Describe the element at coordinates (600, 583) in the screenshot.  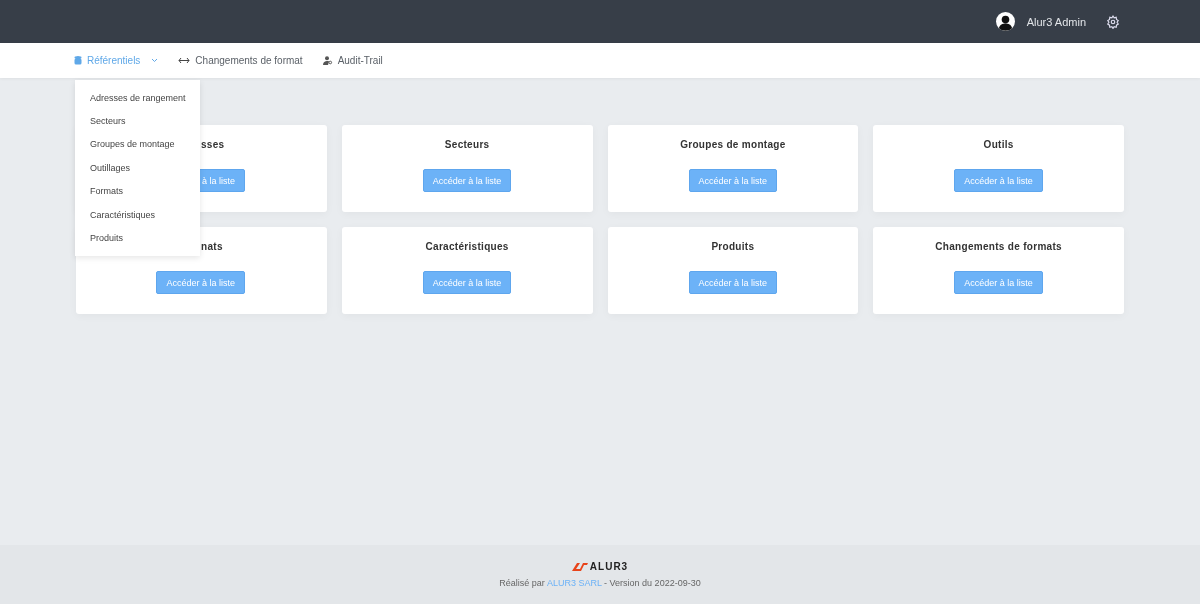
I see `footer-text: Réalisé par ALUR3 SARL - Version du 2022-09-30` at that location.